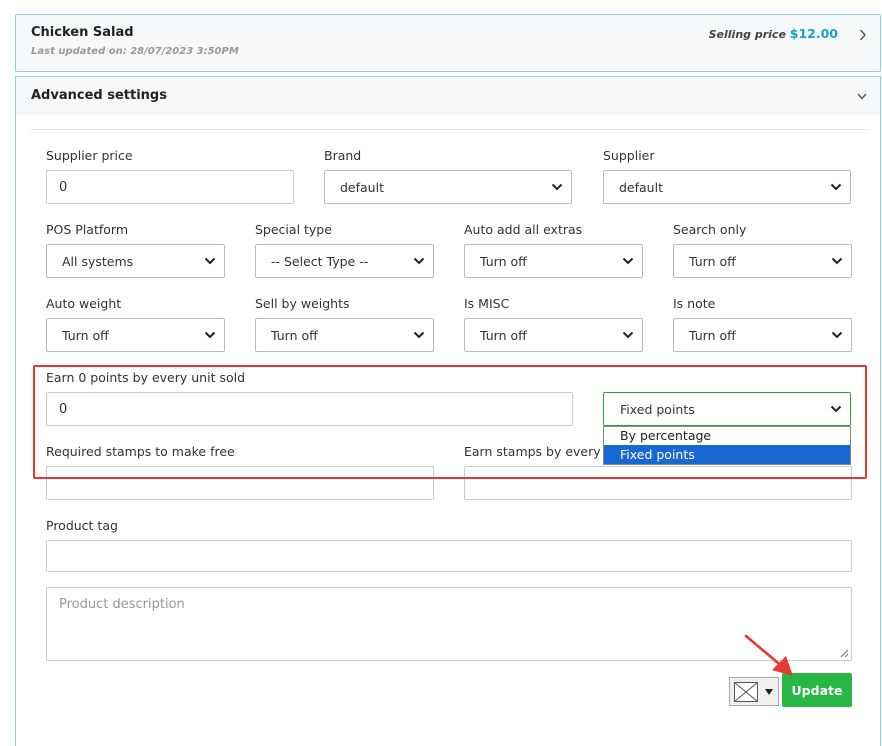 Image resolution: width=882 pixels, height=746 pixels. I want to click on selling-price-label: Selling price, so click(747, 34).